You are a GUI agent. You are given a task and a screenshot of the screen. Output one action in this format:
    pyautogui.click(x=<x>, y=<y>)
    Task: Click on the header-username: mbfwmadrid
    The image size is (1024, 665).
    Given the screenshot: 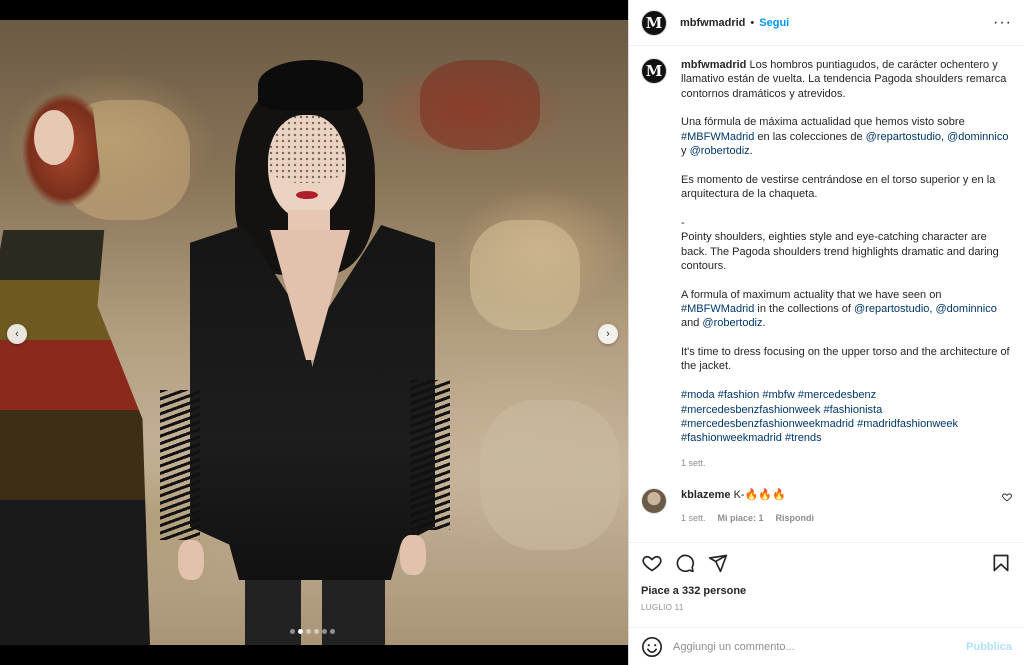 What is the action you would take?
    pyautogui.click(x=712, y=23)
    